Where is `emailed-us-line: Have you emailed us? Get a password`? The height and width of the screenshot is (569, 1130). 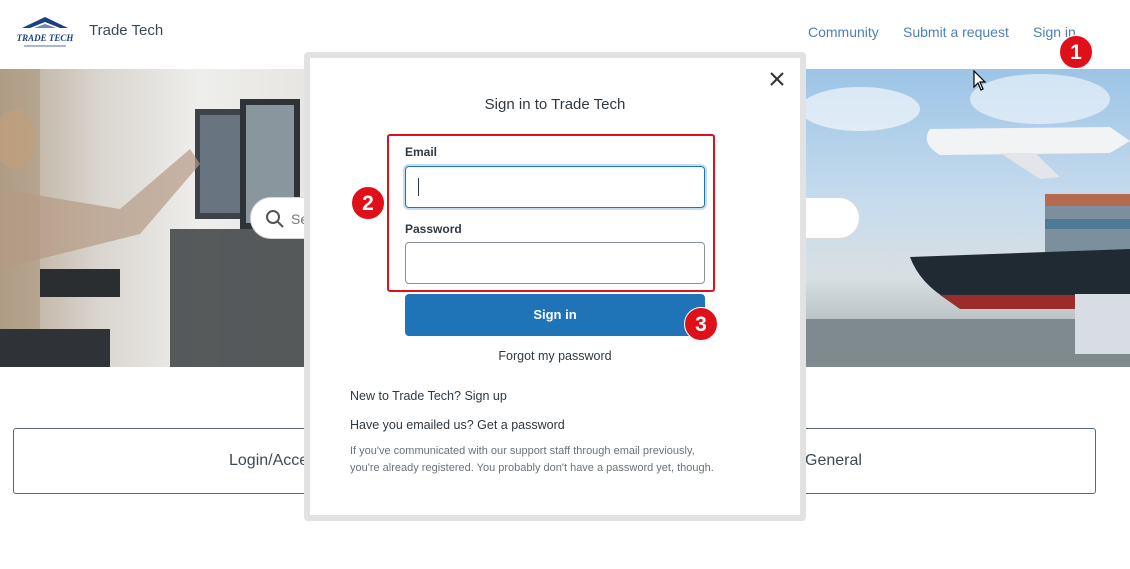
emailed-us-line: Have you emailed us? Get a password is located at coordinates (457, 425).